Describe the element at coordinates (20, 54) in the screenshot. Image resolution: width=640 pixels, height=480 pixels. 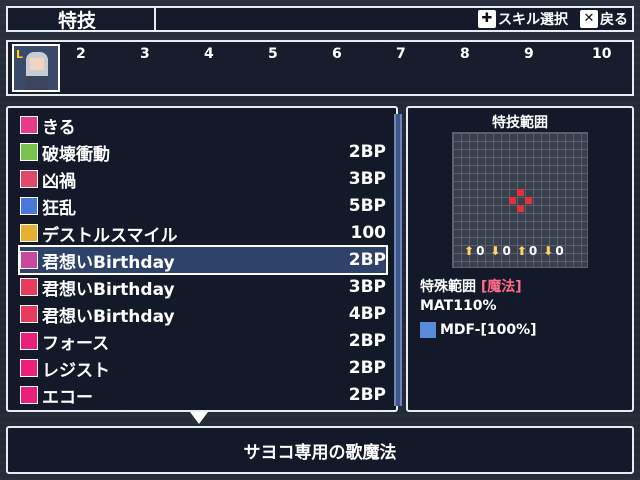
I see `leader-mark: L` at that location.